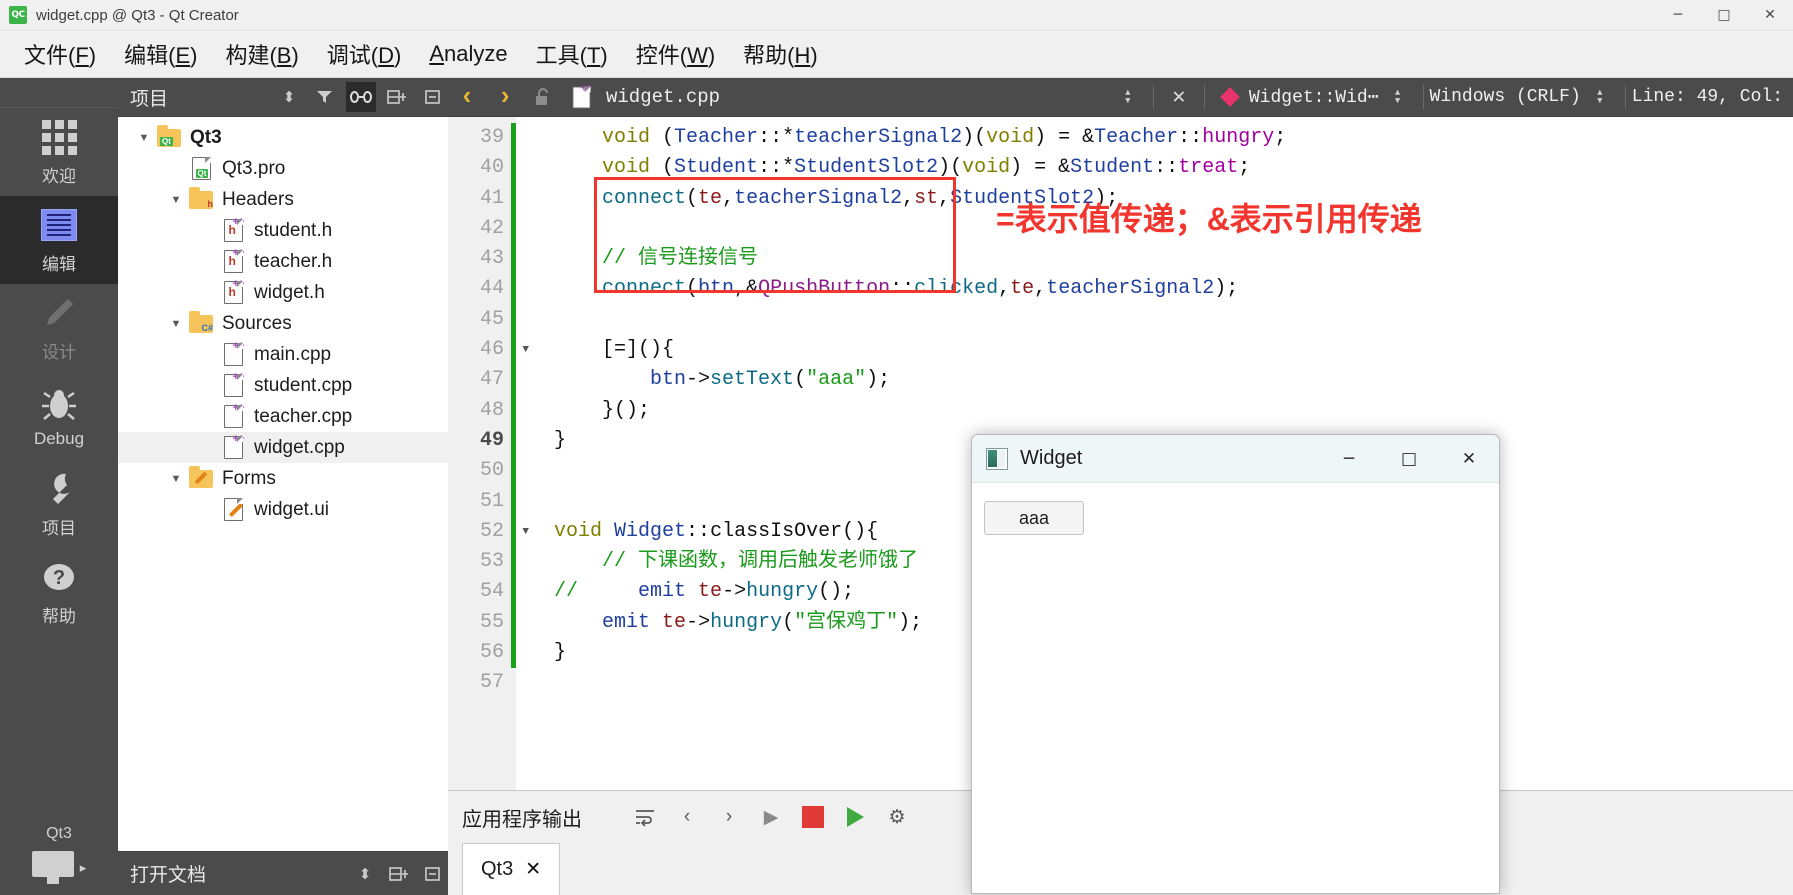 Image resolution: width=1793 pixels, height=895 pixels. What do you see at coordinates (365, 874) in the screenshot?
I see `open-docs-spin: ⬍` at bounding box center [365, 874].